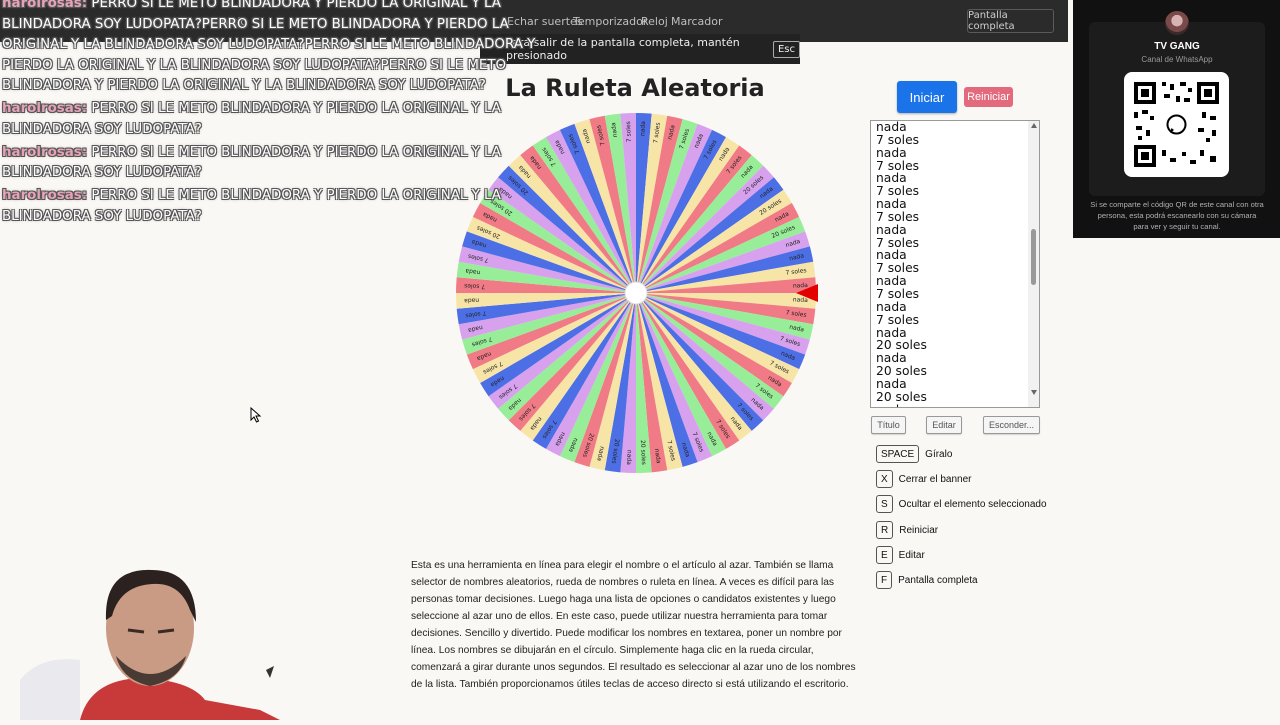 This screenshot has width=1280, height=725. What do you see at coordinates (888, 425) in the screenshot?
I see `title-button: Título` at bounding box center [888, 425].